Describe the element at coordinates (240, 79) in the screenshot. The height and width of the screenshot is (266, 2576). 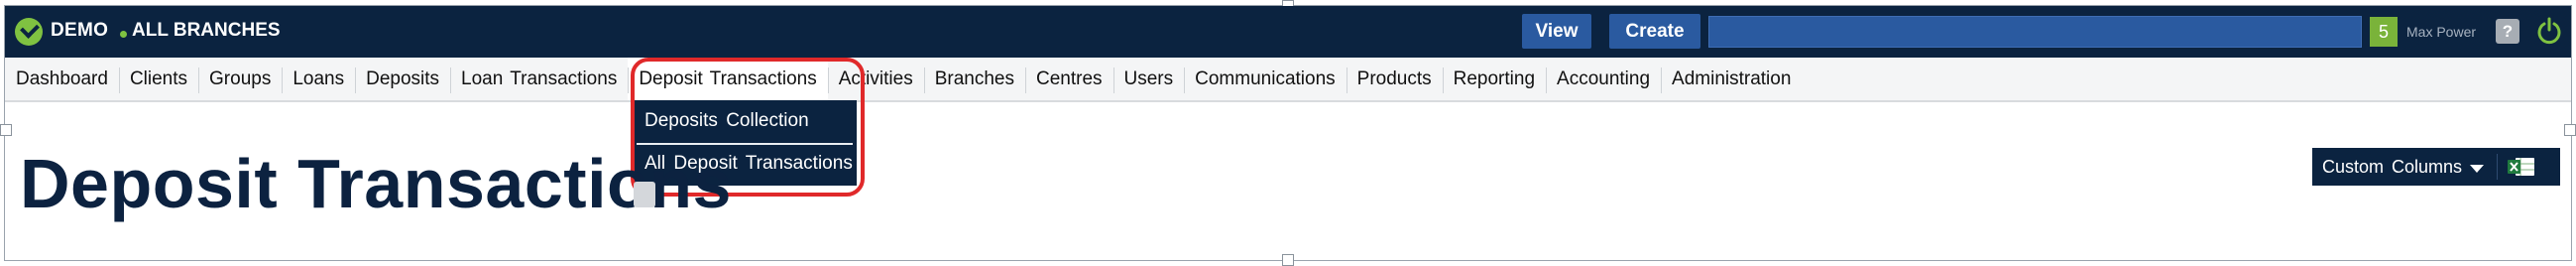
I see `menu-item-groups: Groups` at that location.